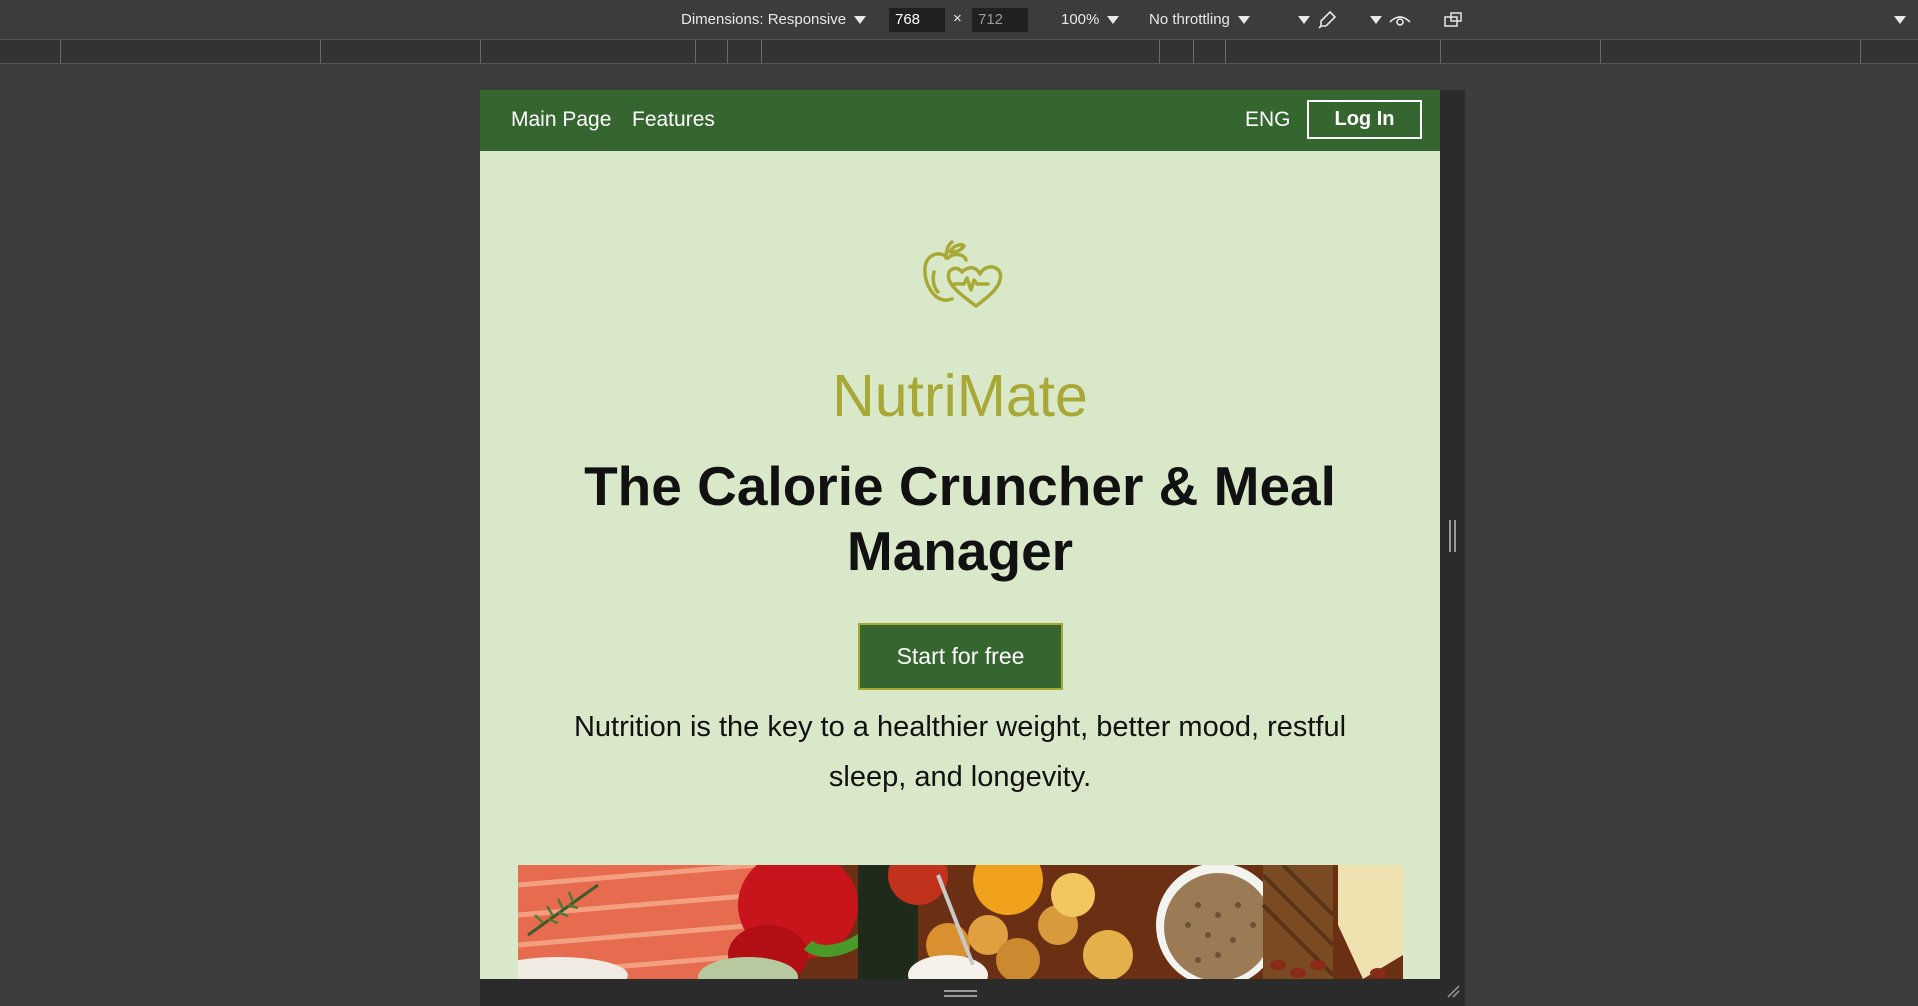  Describe the element at coordinates (1268, 120) in the screenshot. I see `language-selector: ENG` at that location.